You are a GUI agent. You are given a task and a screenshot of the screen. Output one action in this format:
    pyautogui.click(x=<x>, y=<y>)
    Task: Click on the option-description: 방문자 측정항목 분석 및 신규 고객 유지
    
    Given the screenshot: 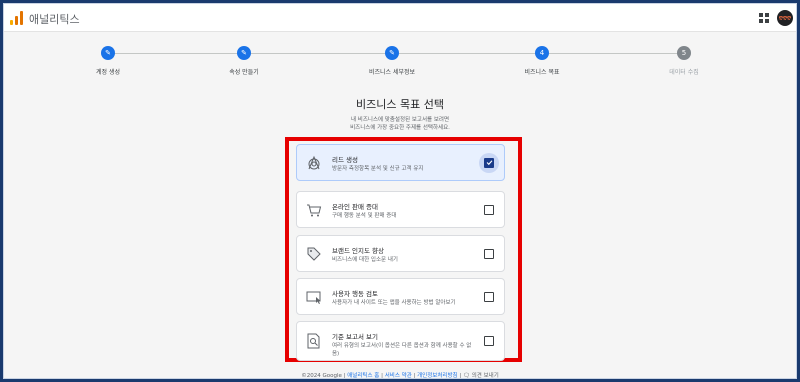 What is the action you would take?
    pyautogui.click(x=378, y=169)
    